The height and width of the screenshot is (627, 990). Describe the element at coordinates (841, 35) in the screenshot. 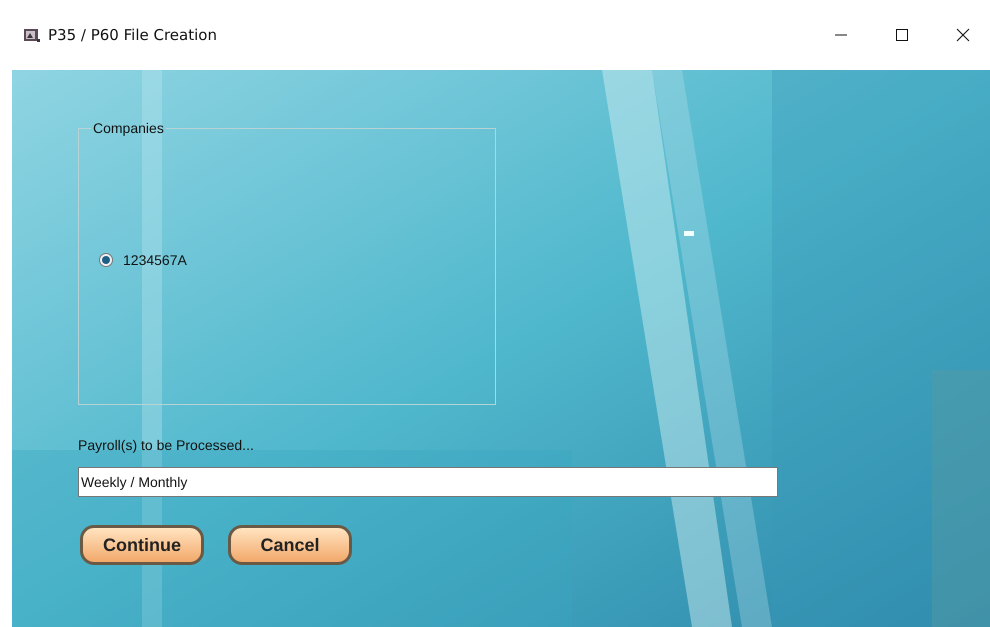

I see `minimize-icon` at that location.